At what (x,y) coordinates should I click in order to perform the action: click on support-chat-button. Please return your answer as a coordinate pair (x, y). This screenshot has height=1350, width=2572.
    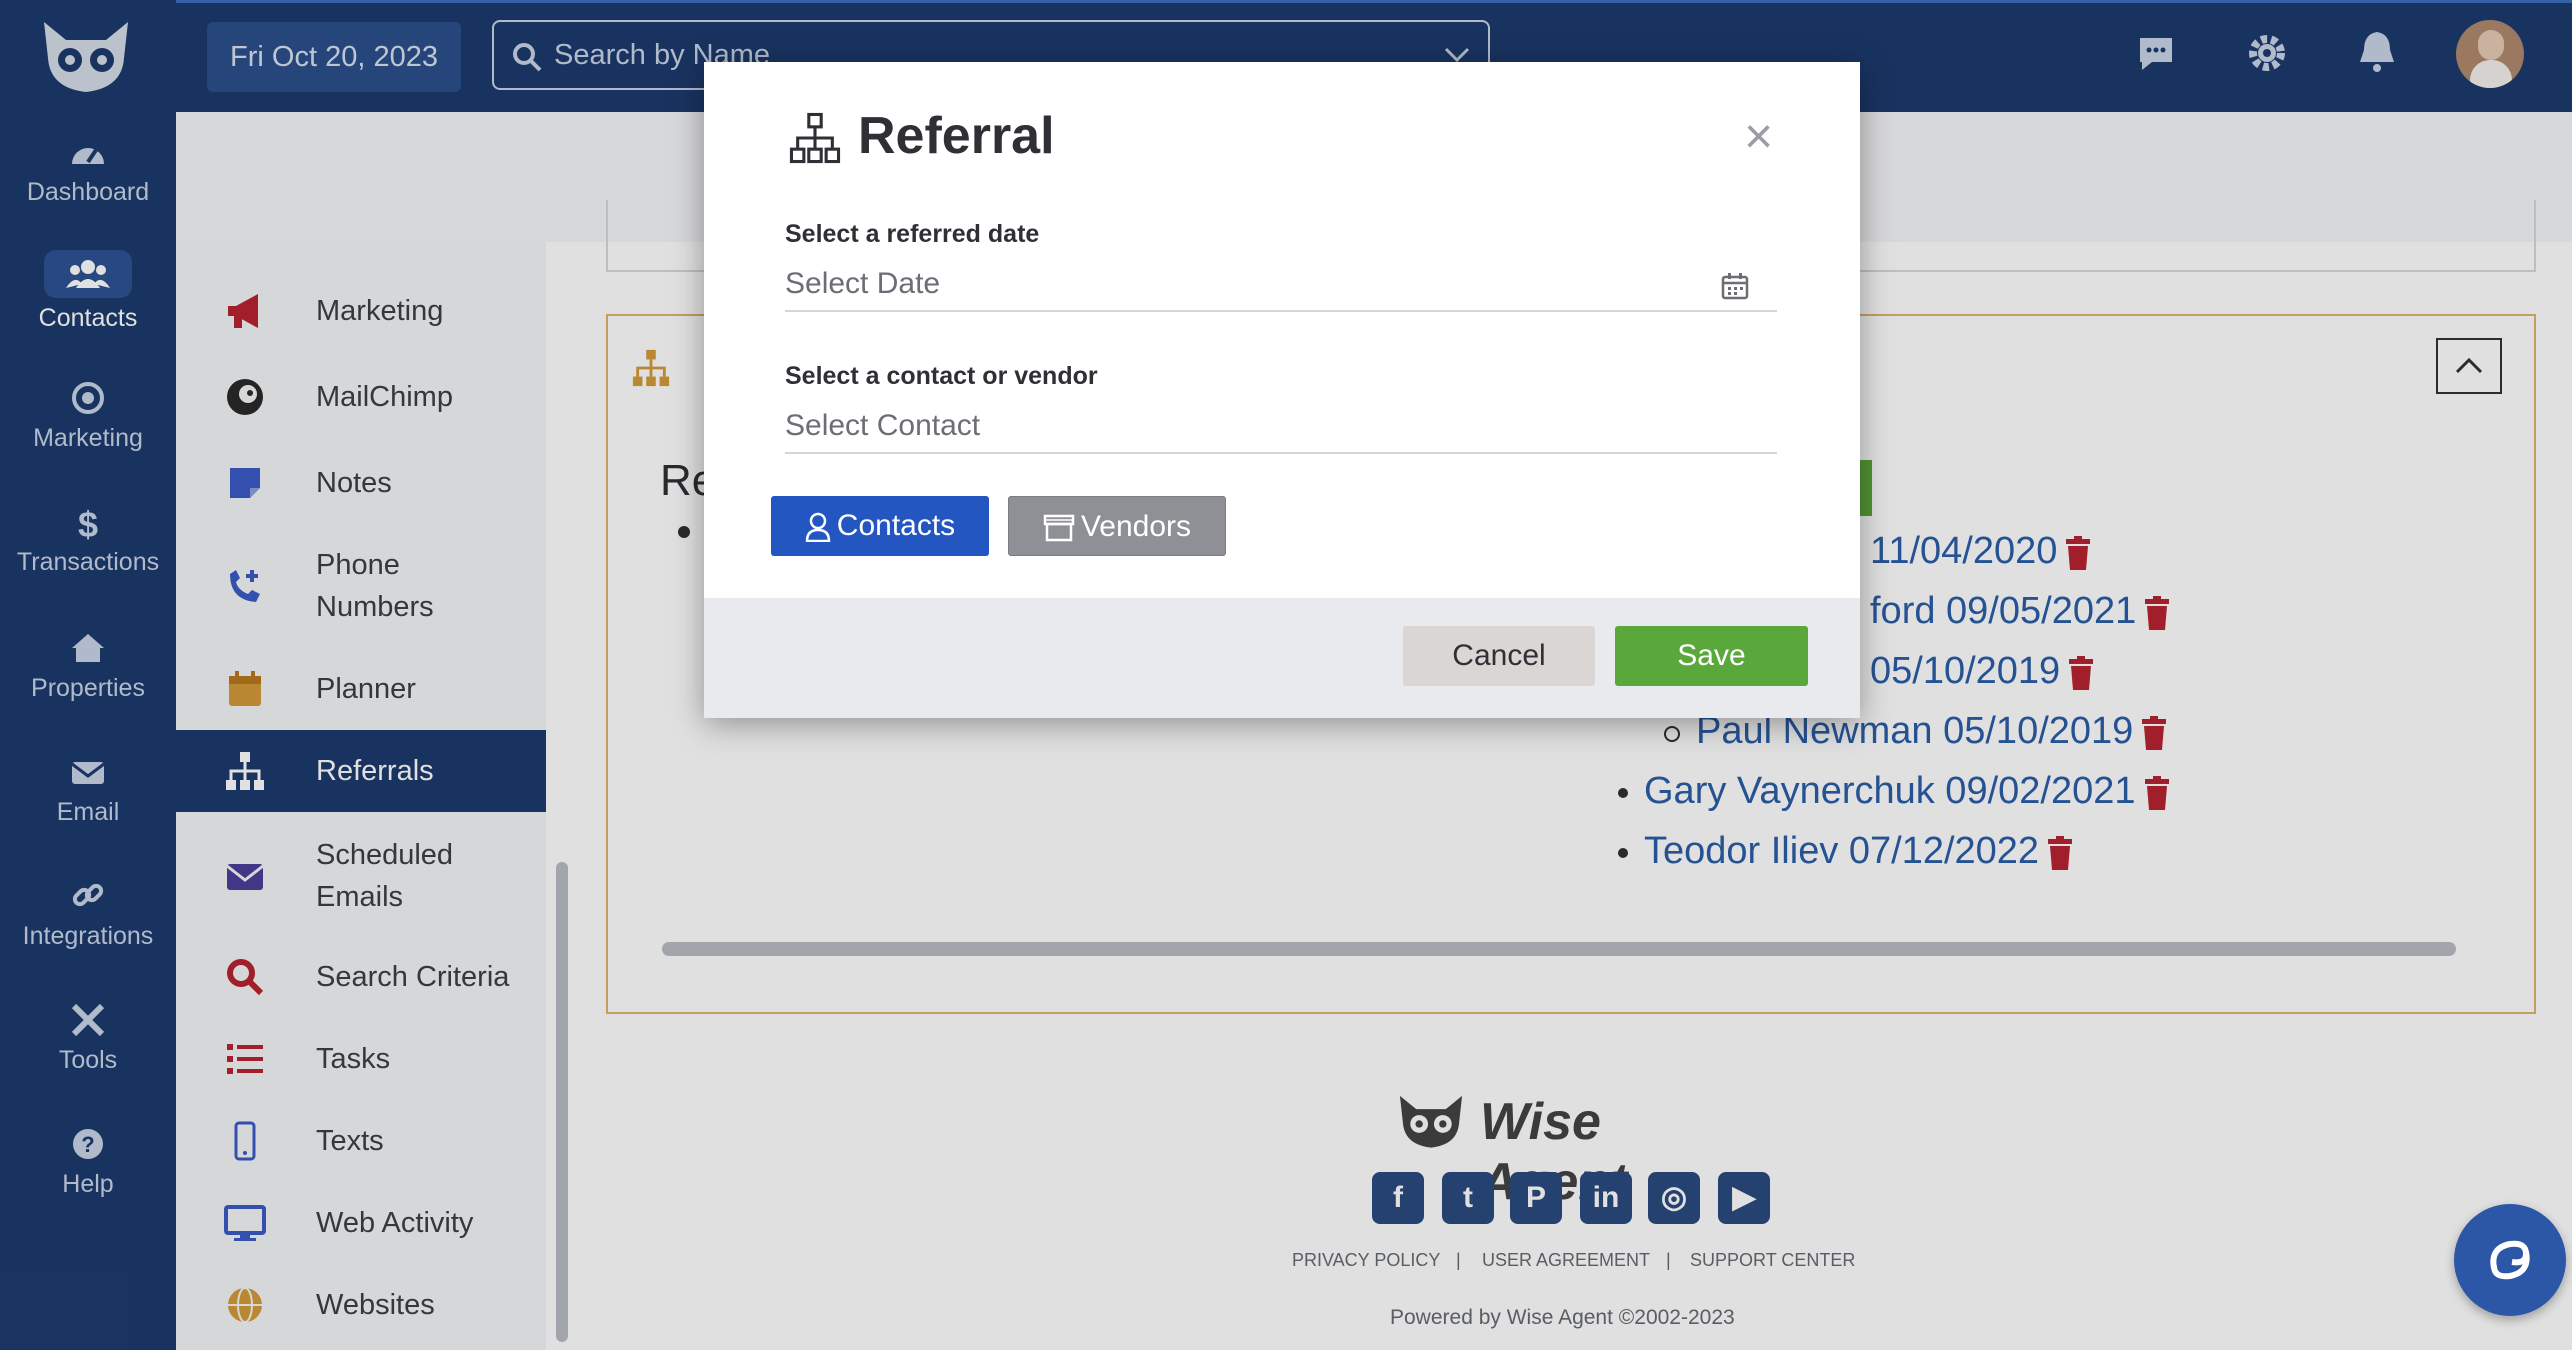
    Looking at the image, I should click on (2510, 1260).